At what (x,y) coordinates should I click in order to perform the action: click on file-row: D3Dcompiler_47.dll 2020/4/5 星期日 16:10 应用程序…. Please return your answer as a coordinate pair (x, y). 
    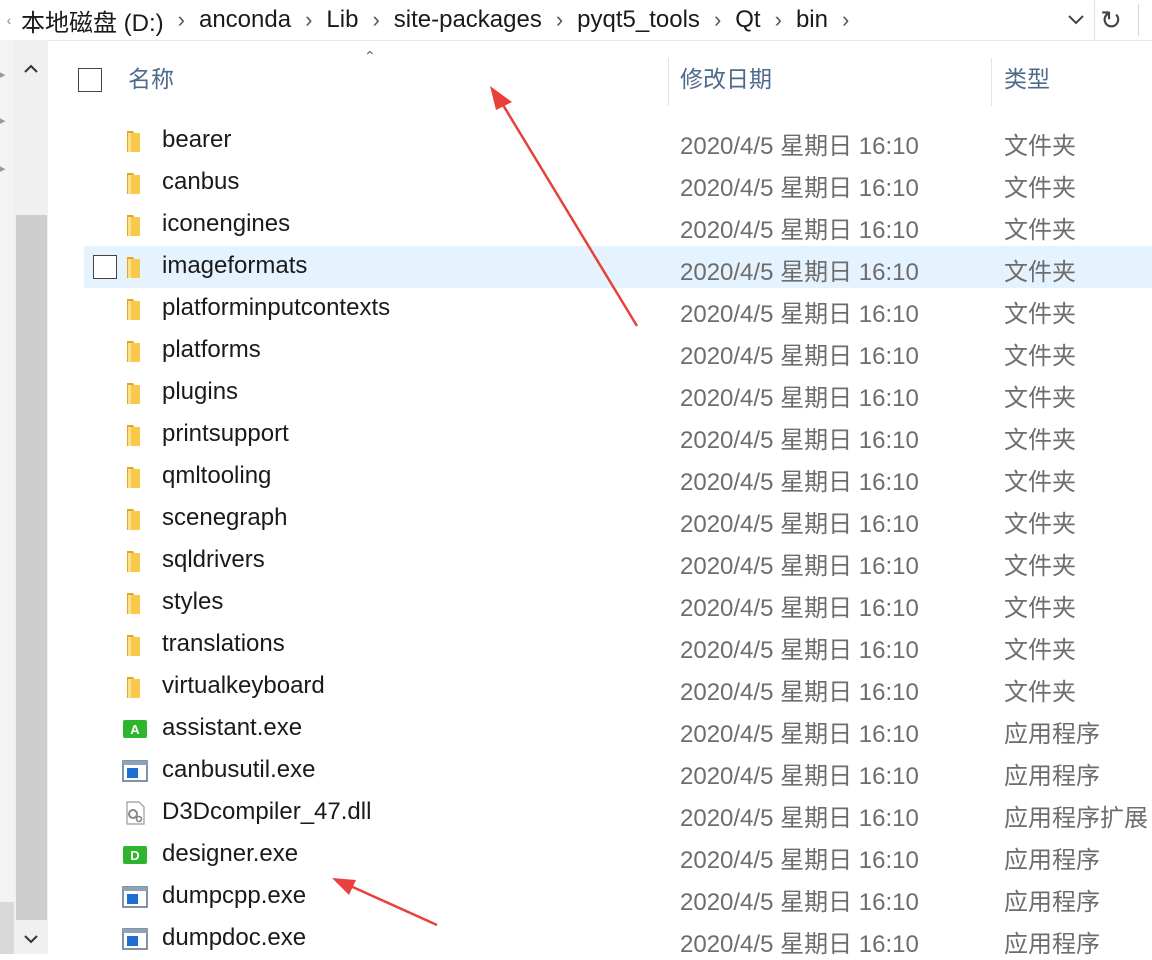
    Looking at the image, I should click on (618, 813).